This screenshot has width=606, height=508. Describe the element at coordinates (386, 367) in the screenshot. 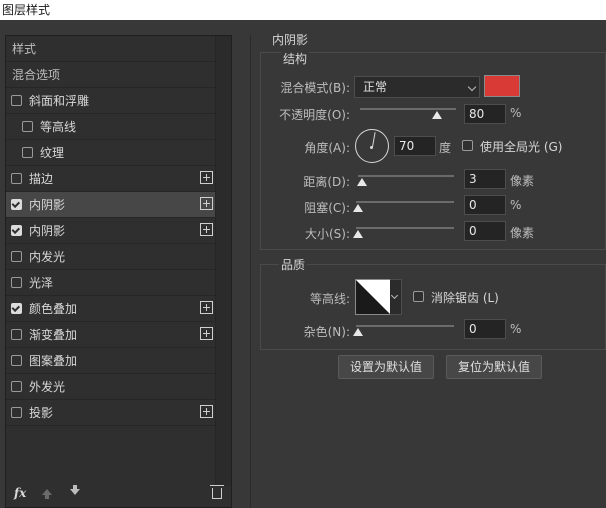

I see `set-default-button: 设置为默认值` at that location.